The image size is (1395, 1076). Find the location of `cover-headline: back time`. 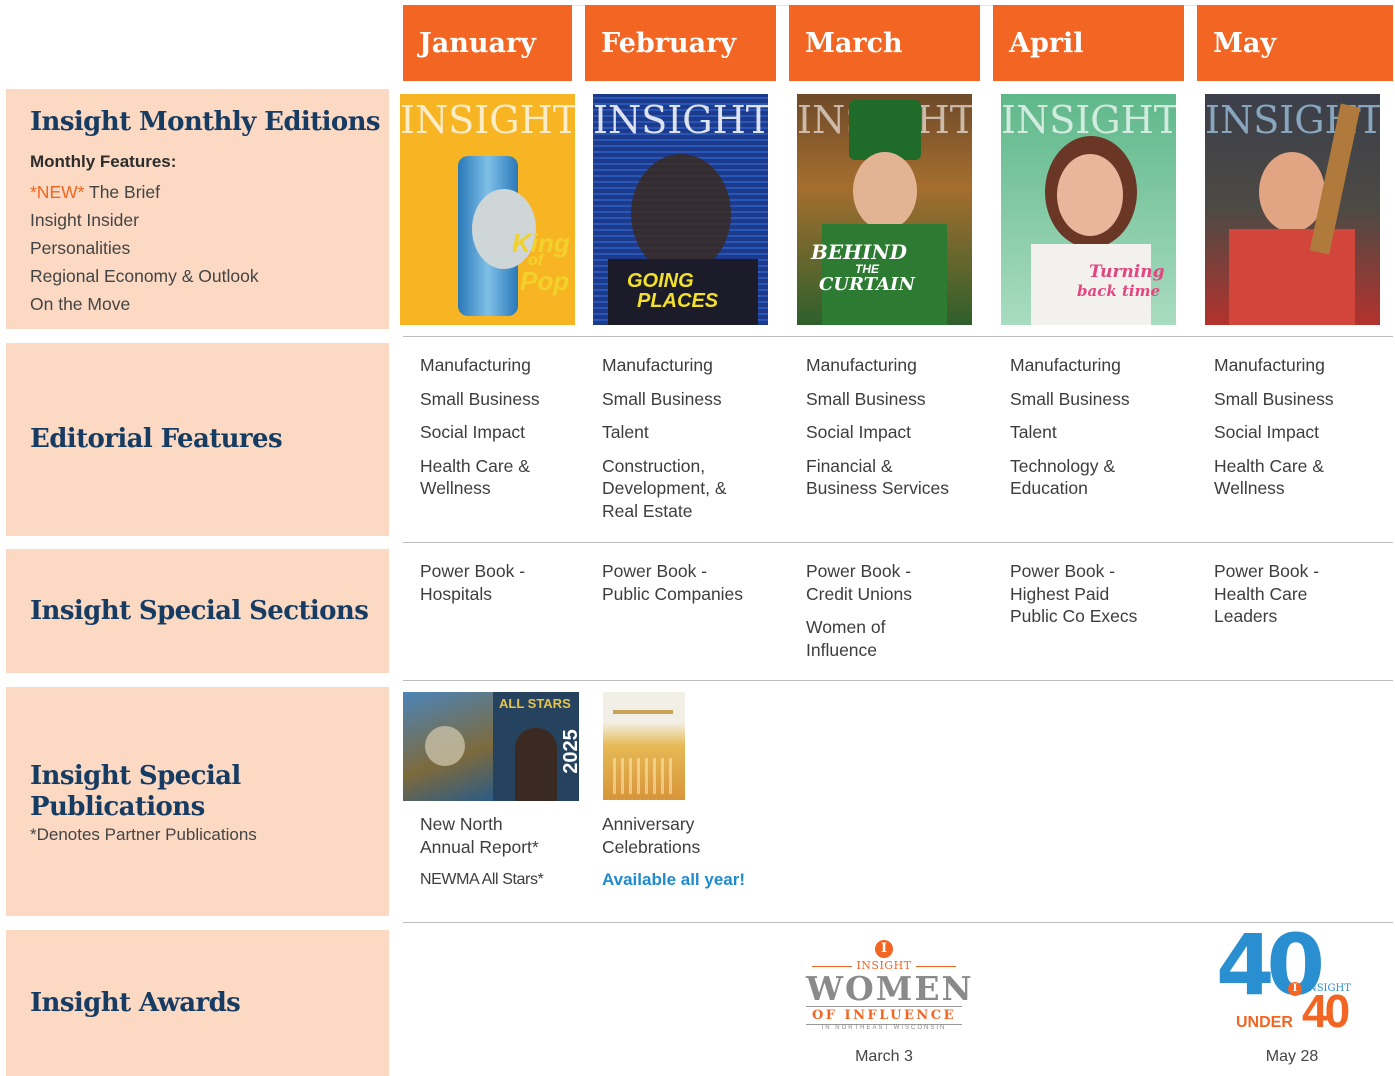

cover-headline: back time is located at coordinates (1118, 291).